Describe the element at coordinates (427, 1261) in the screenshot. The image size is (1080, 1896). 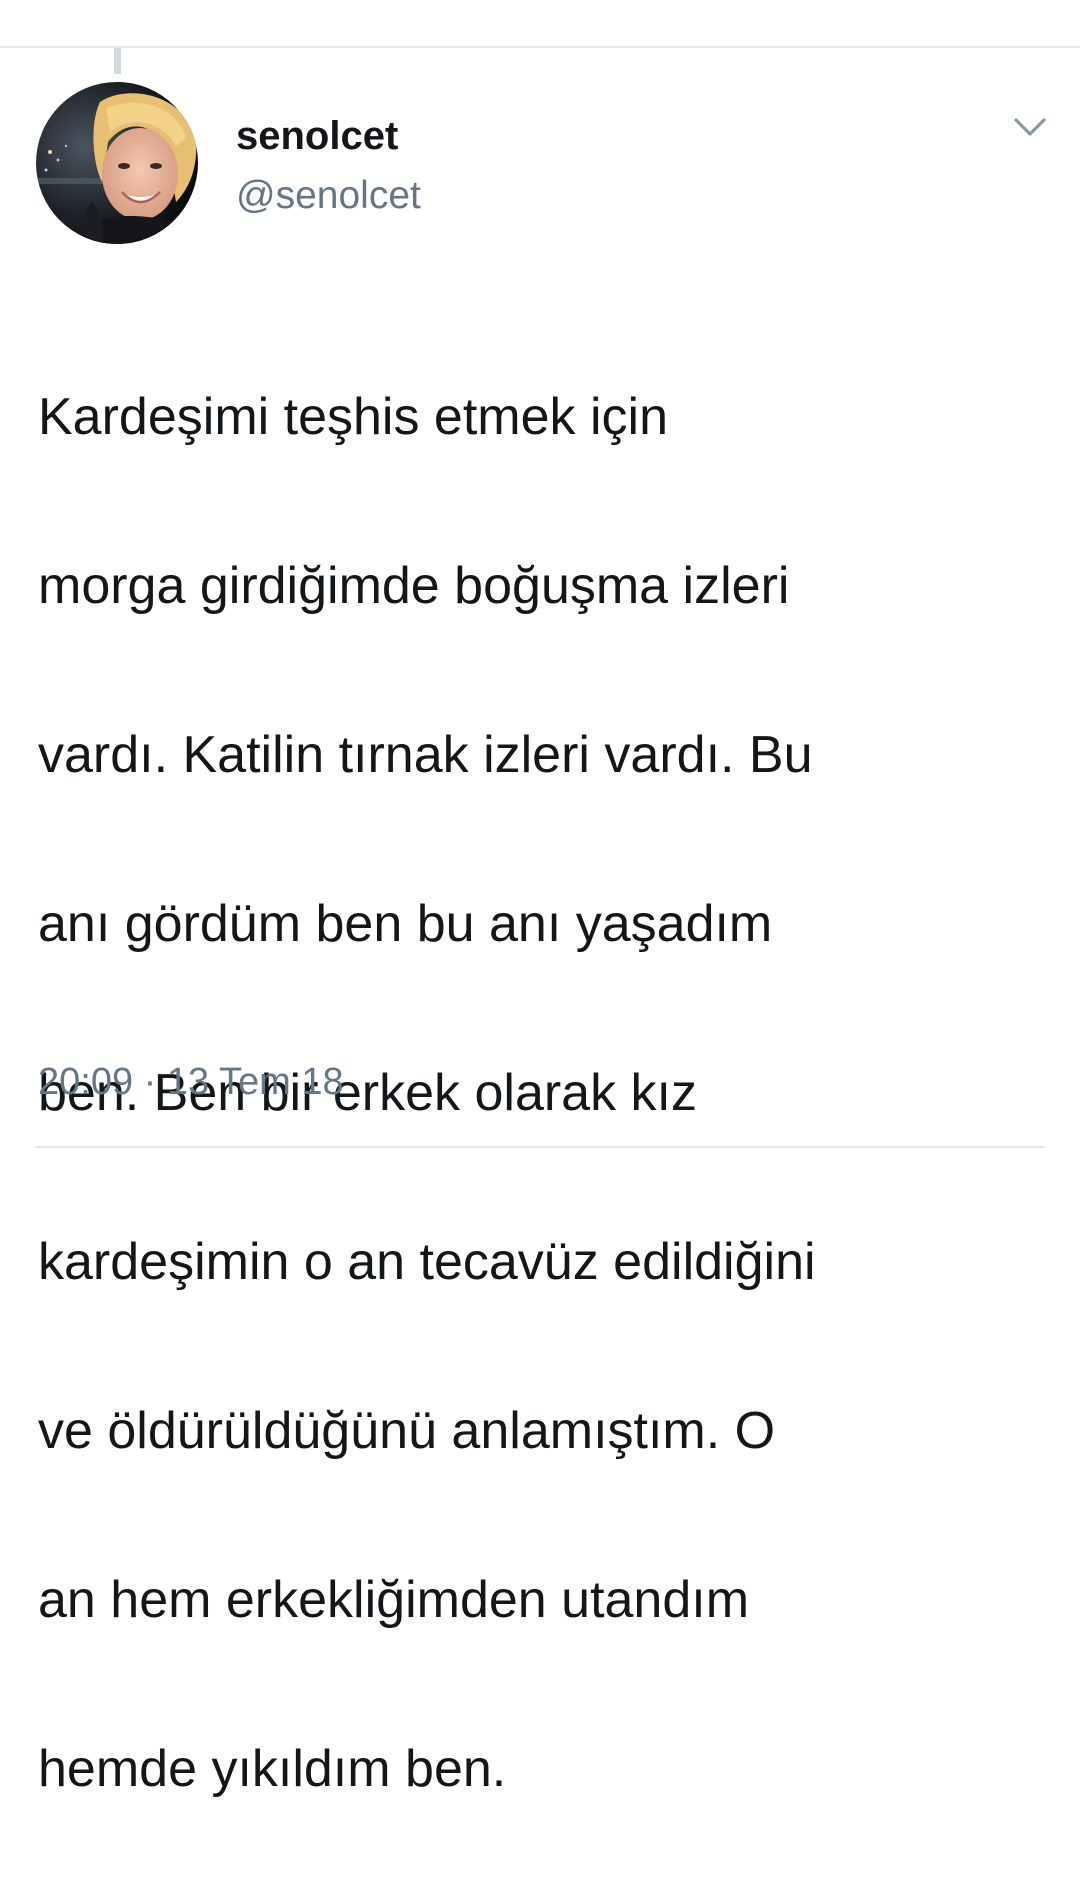
I see `tweet-text-line: kardeşimin o an tecavüz edildiğini` at that location.